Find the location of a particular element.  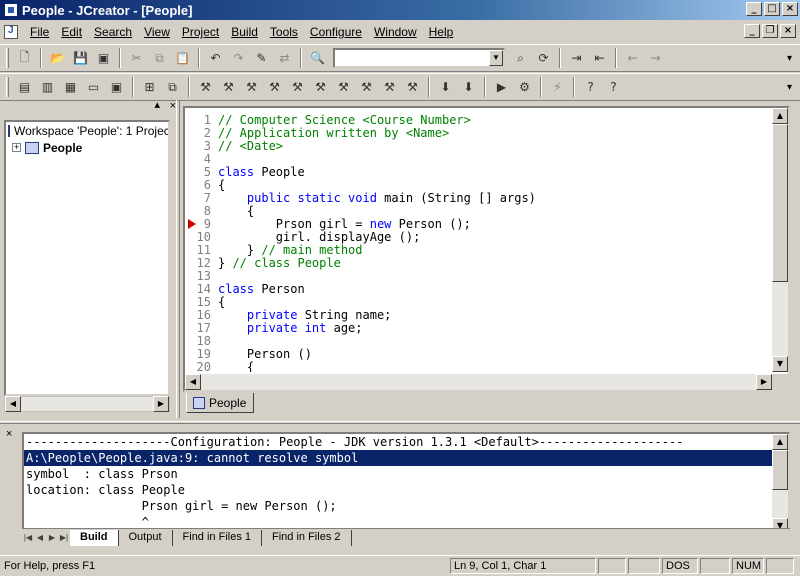

document-icon is located at coordinates (11, 32).